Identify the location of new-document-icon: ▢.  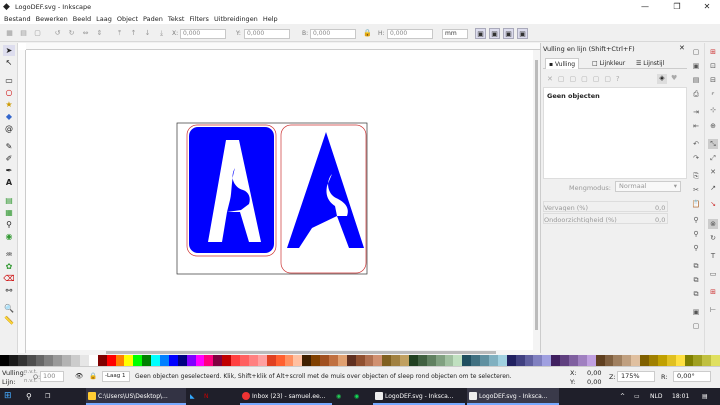
(696, 52).